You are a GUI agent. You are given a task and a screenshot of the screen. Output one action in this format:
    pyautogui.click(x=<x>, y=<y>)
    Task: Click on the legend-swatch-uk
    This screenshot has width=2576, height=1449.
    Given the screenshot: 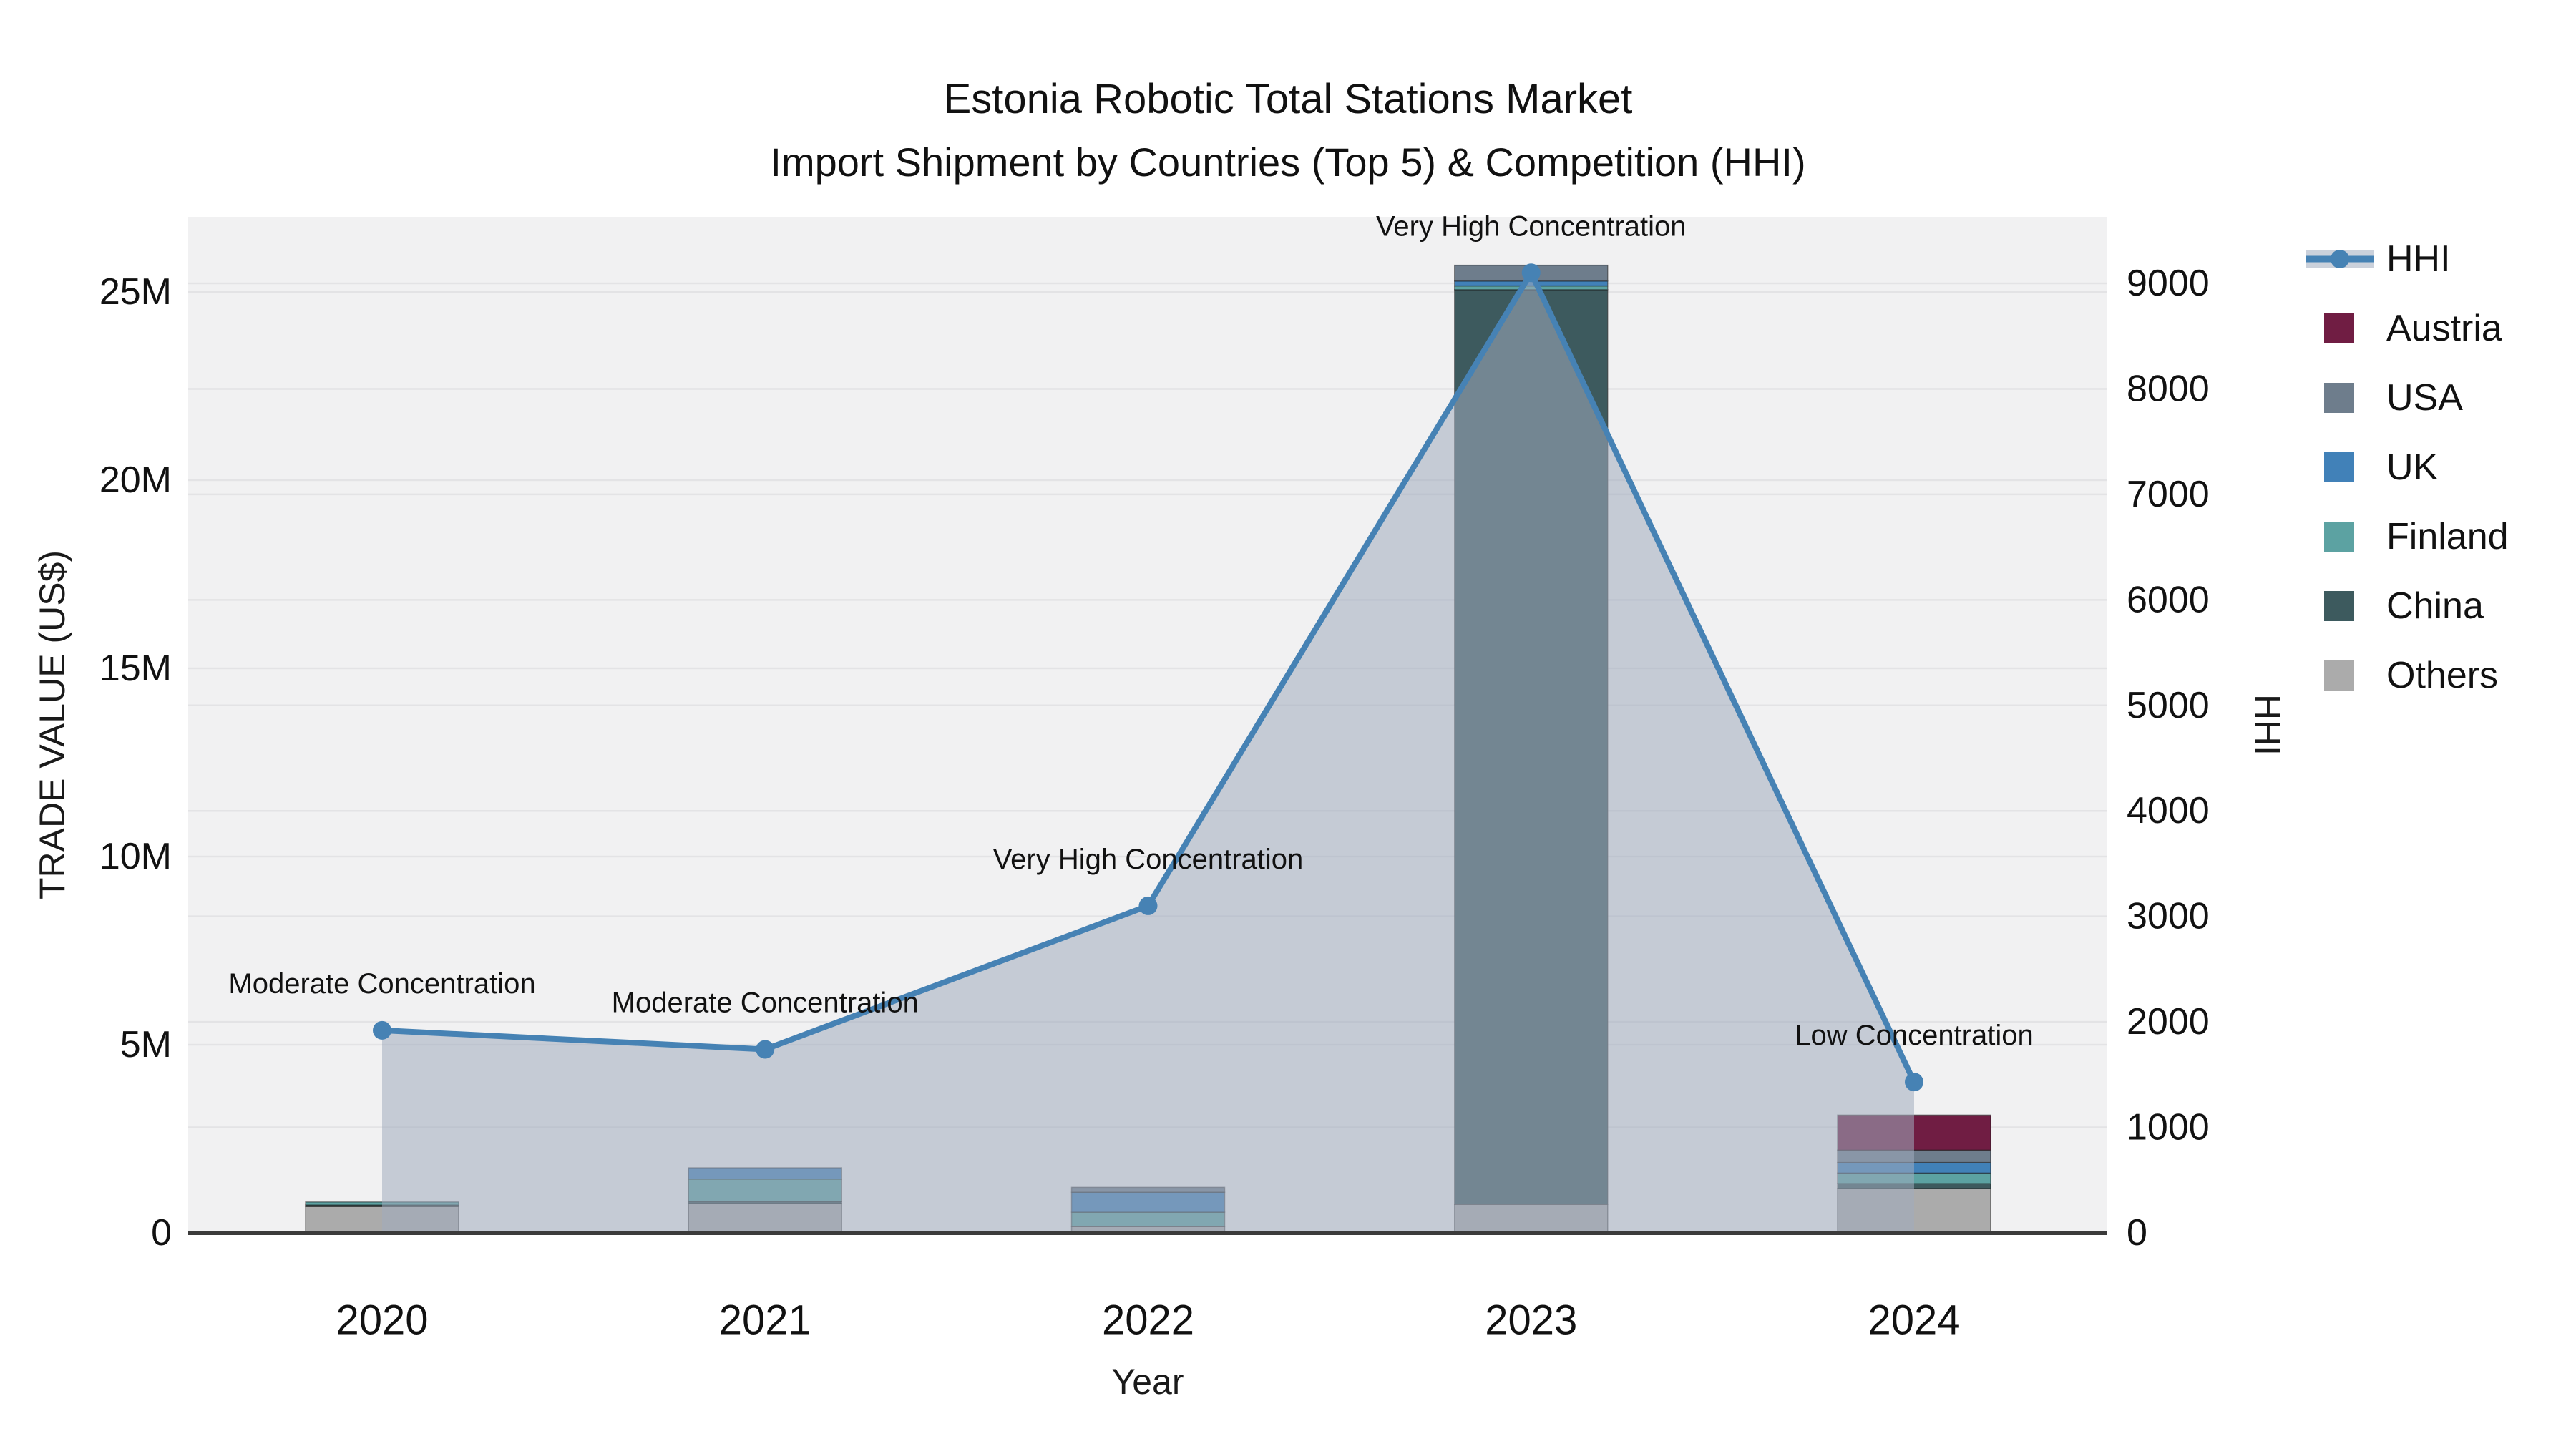 What is the action you would take?
    pyautogui.click(x=2339, y=467)
    